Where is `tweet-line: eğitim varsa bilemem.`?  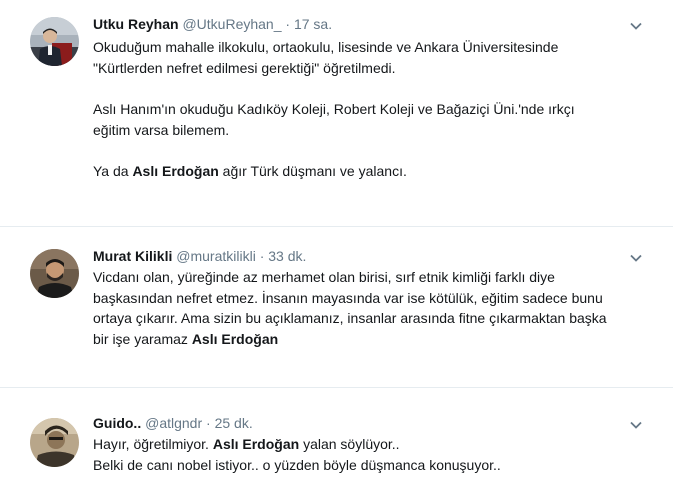 tweet-line: eğitim varsa bilemem. is located at coordinates (363, 130).